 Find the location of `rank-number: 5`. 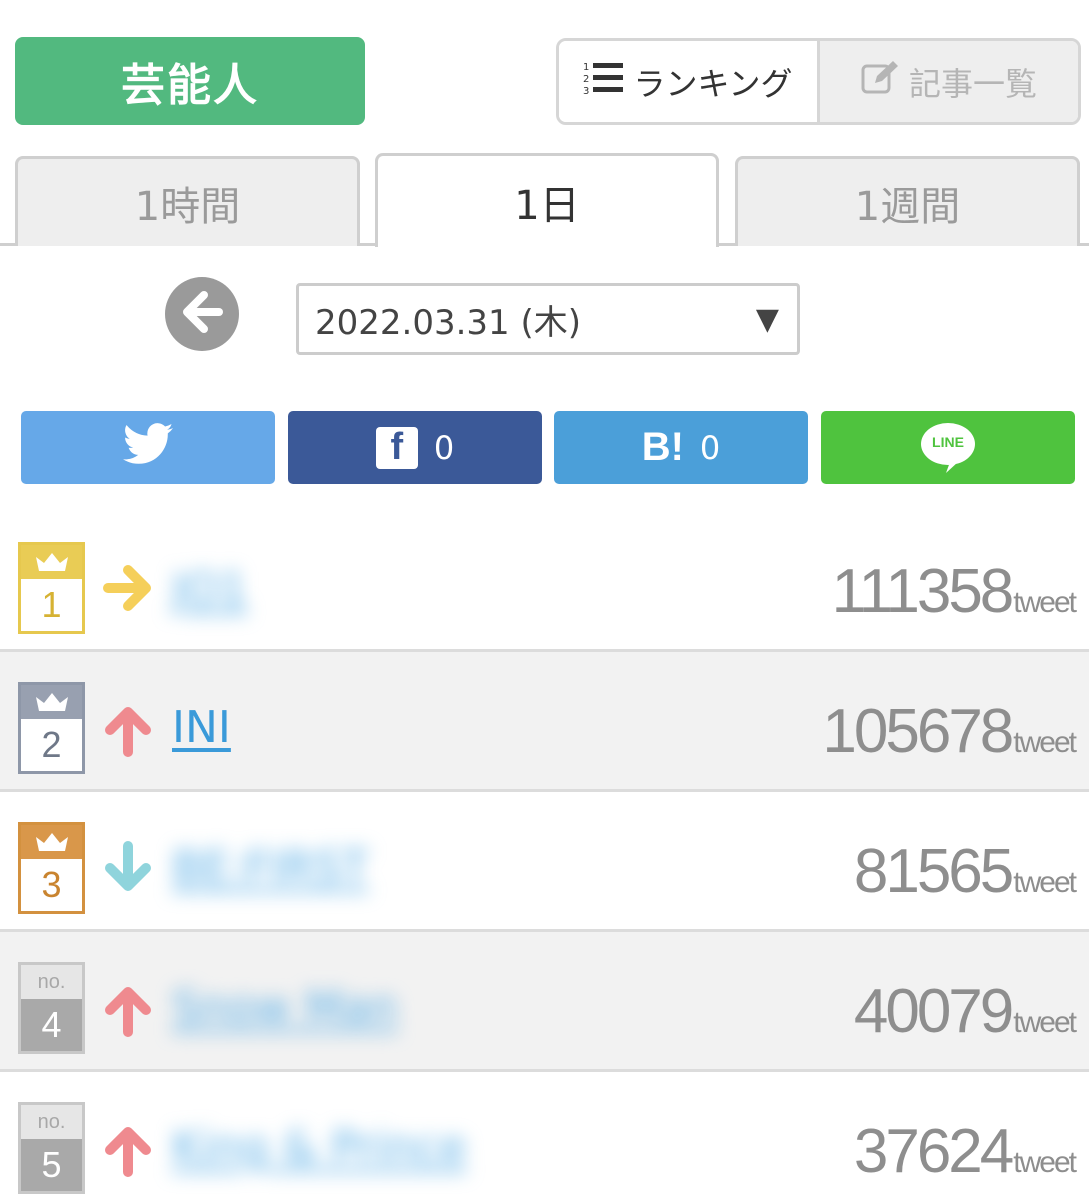

rank-number: 5 is located at coordinates (51, 1165).